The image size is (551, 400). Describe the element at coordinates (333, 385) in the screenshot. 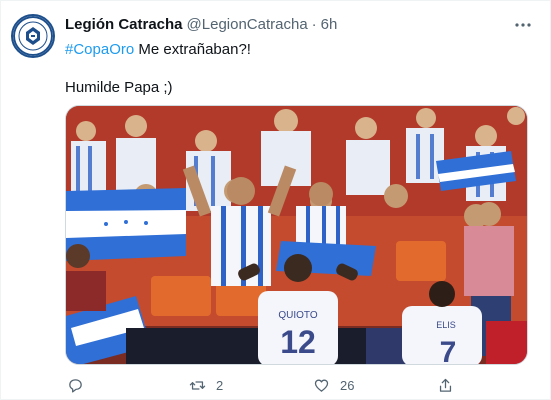

I see `like-button: 26` at that location.